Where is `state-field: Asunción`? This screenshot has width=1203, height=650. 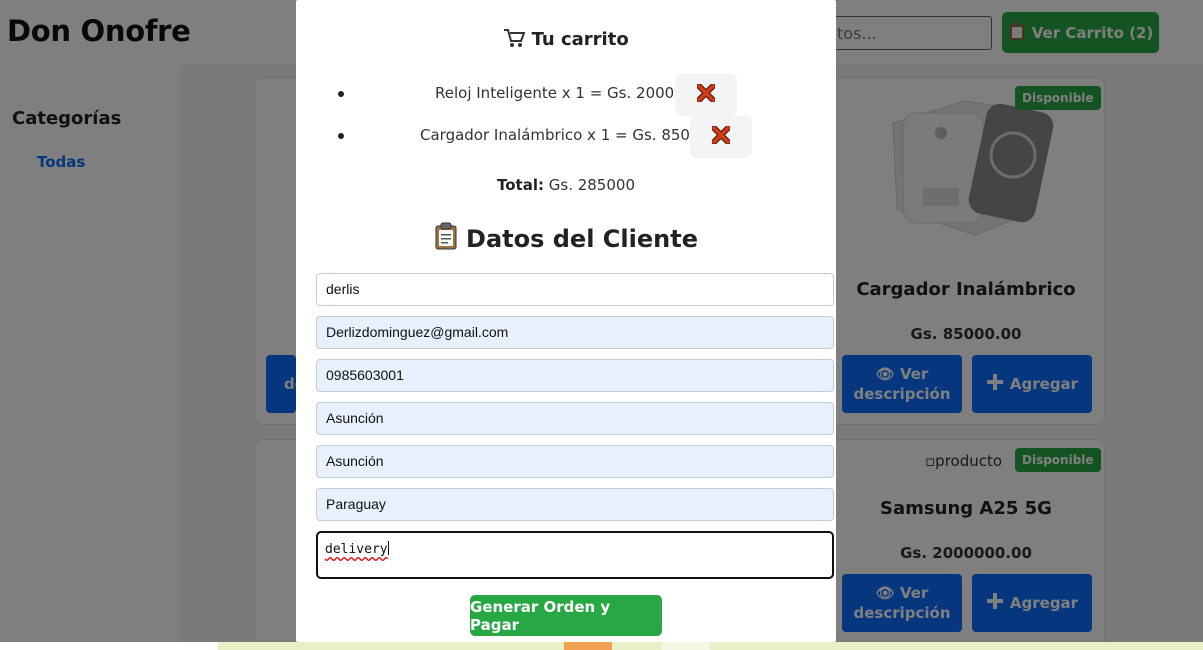 state-field: Asunción is located at coordinates (575, 461).